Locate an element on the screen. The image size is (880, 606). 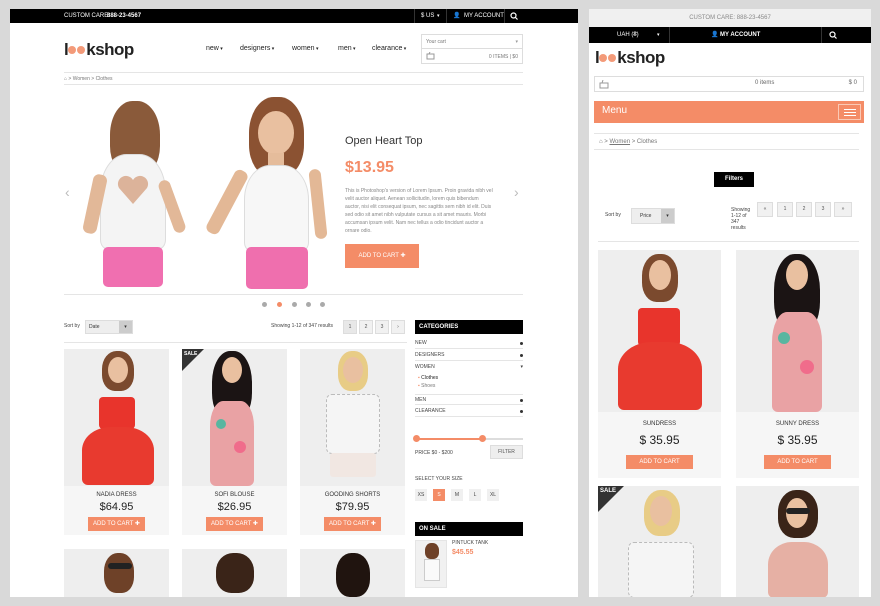
nav-men: men is located at coordinates (347, 48).